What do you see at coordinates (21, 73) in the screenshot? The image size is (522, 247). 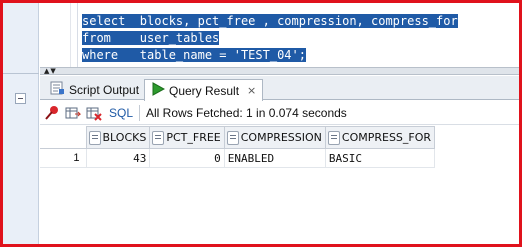 I see `panel-divider` at bounding box center [21, 73].